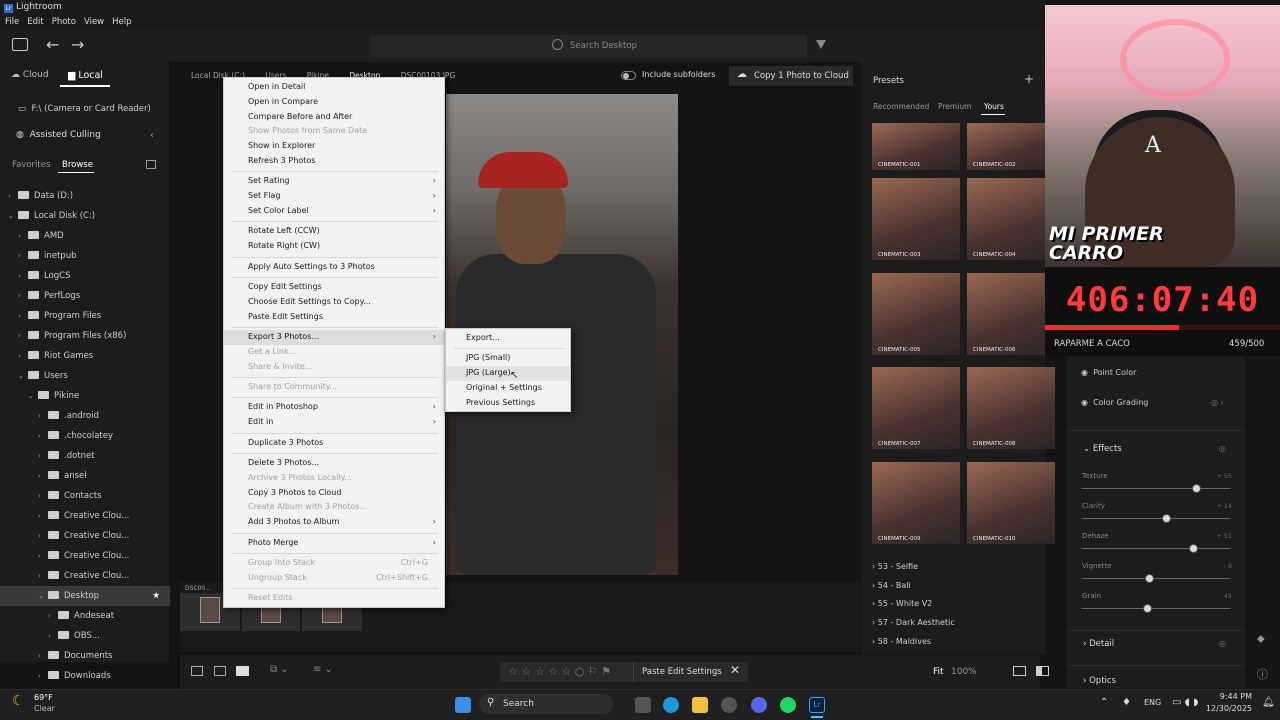  Describe the element at coordinates (791, 76) in the screenshot. I see `copy-to-cloud-button: Copy 1 Photo to Cloud` at that location.